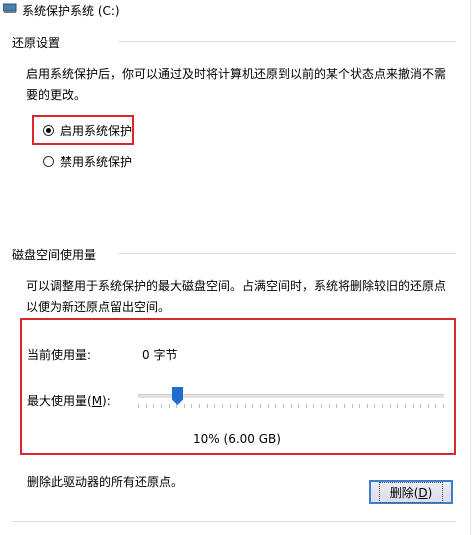  What do you see at coordinates (430, 492) in the screenshot?
I see `delete-button-suffix: )` at bounding box center [430, 492].